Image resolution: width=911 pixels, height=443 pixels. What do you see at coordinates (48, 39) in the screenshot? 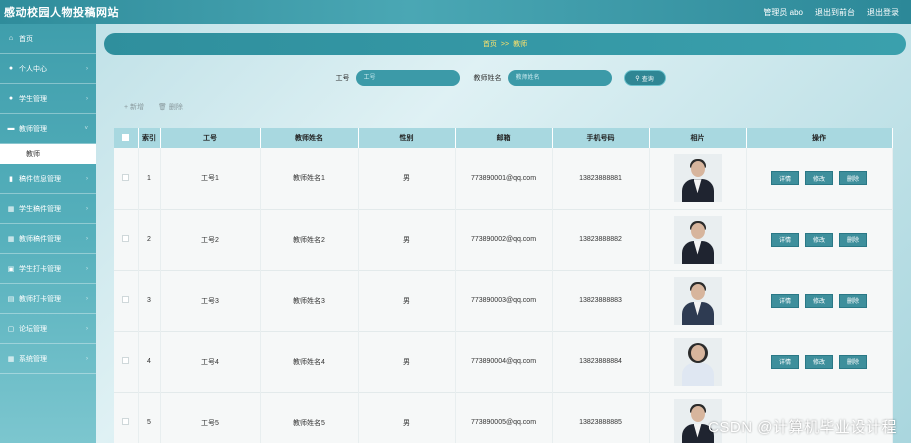
I see `sidebar-item-home: ⌂ 首页` at bounding box center [48, 39].